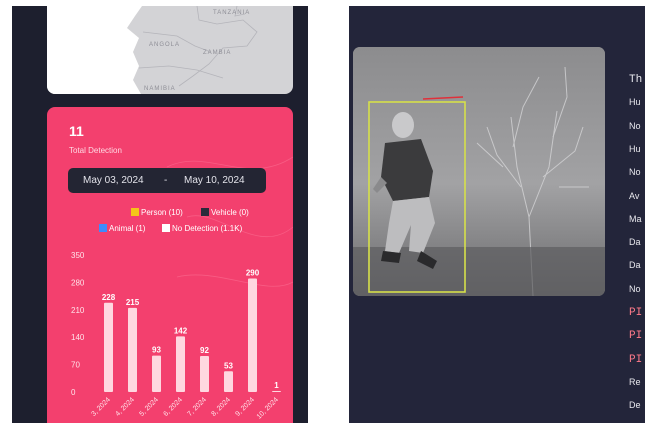  Describe the element at coordinates (635, 218) in the screenshot. I see `detail-line: Ma` at that location.